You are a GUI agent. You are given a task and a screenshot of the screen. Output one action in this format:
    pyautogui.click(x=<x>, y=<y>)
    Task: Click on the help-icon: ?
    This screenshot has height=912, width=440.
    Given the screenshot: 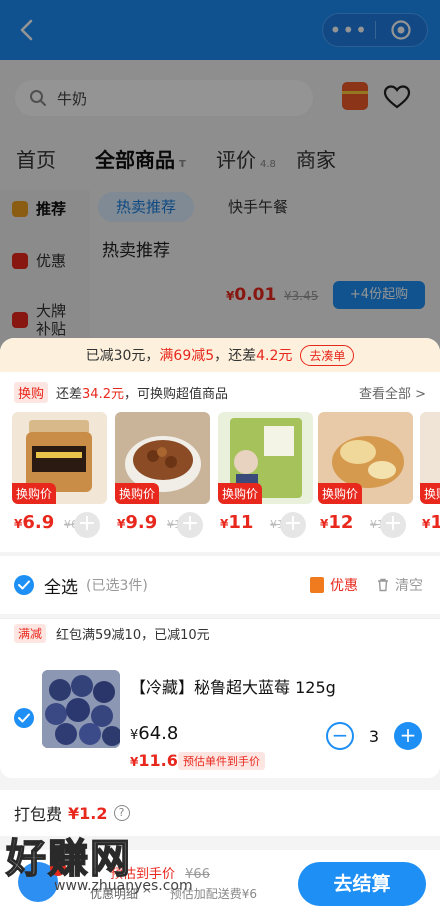 What is the action you would take?
    pyautogui.click(x=121, y=813)
    